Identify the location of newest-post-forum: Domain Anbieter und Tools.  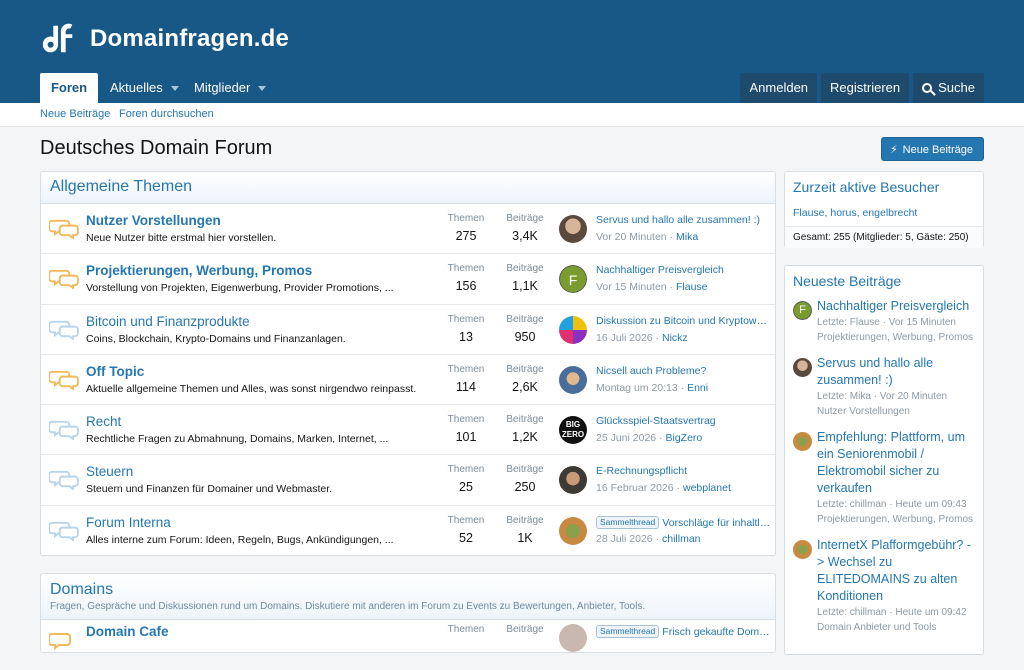
(896, 627).